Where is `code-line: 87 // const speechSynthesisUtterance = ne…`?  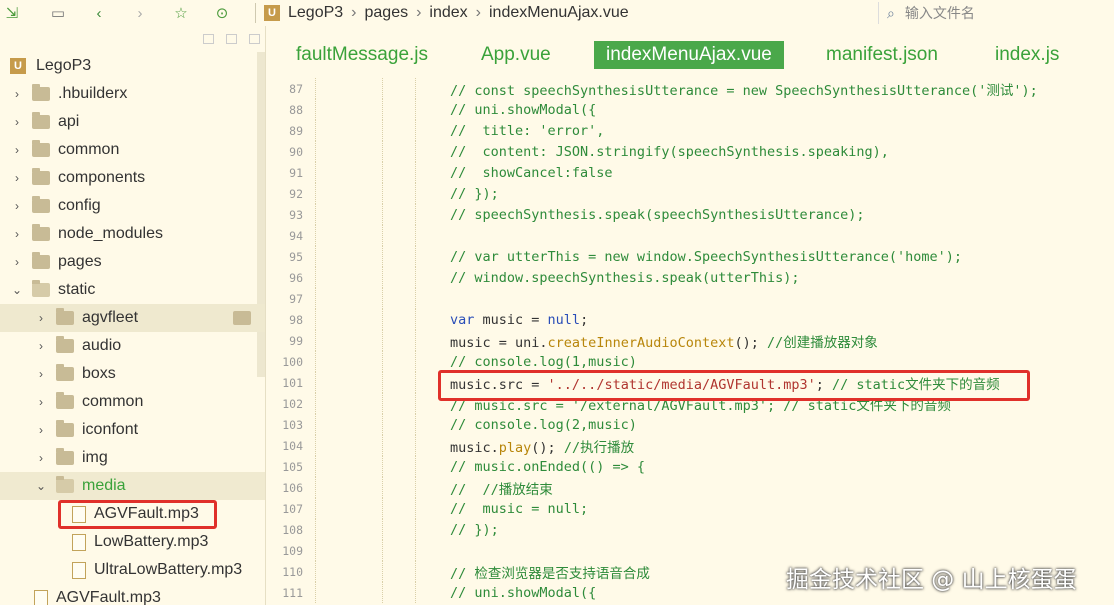 code-line: 87 // const speechSynthesisUtterance = ne… is located at coordinates (690, 88).